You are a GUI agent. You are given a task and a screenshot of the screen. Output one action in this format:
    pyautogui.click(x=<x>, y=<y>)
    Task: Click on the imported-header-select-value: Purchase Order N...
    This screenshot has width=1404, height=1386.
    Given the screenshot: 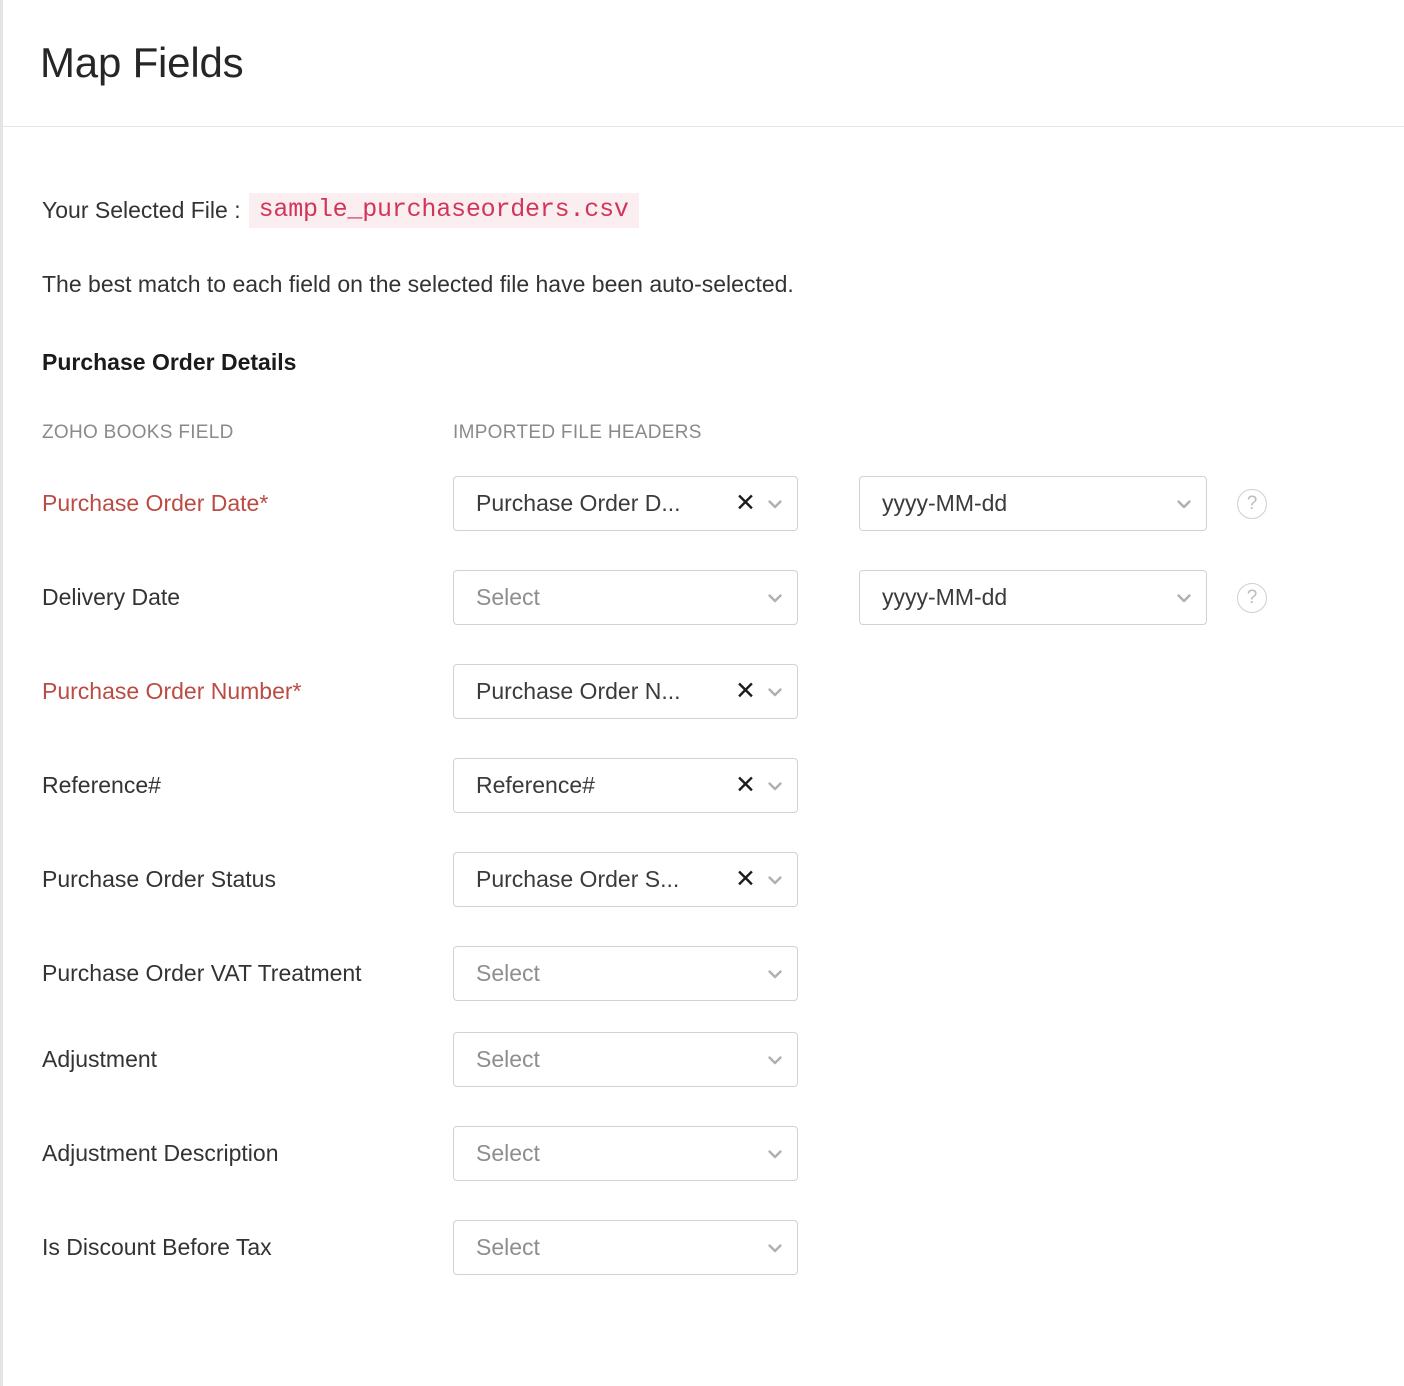 What is the action you would take?
    pyautogui.click(x=578, y=691)
    